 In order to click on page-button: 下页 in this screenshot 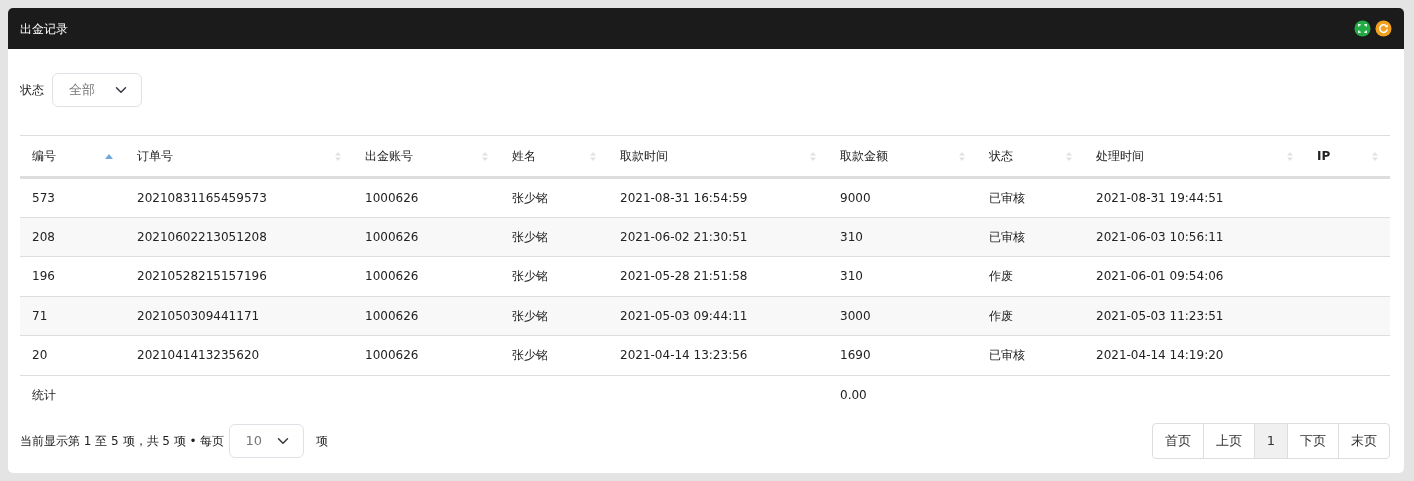, I will do `click(1313, 440)`.